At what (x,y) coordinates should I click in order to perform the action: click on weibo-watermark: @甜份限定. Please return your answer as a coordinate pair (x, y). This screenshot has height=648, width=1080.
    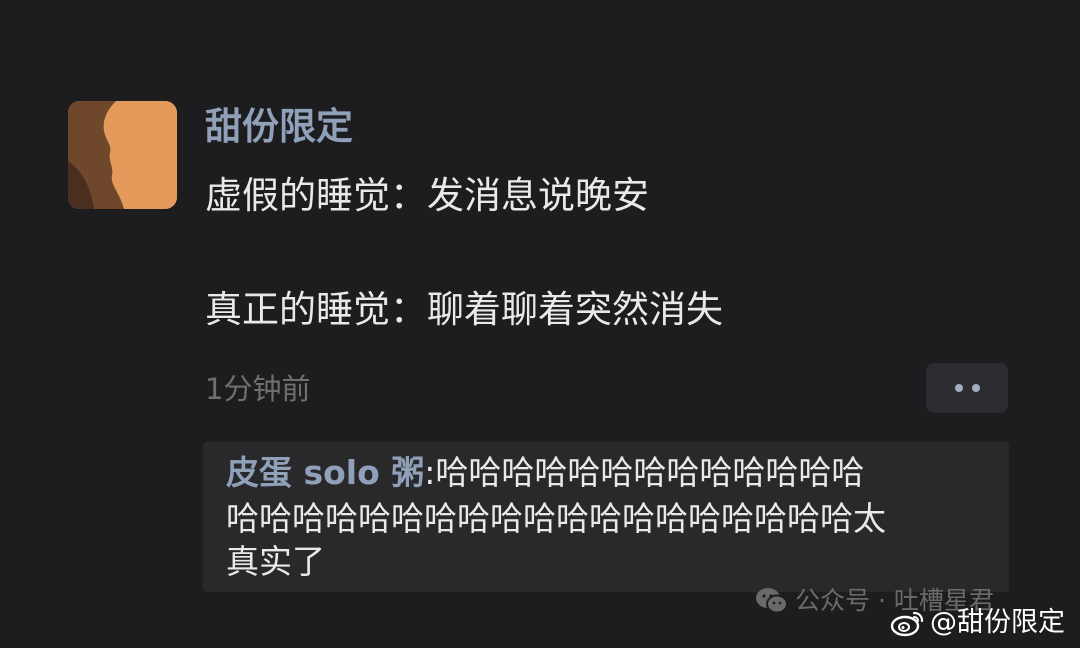
    Looking at the image, I should click on (977, 623).